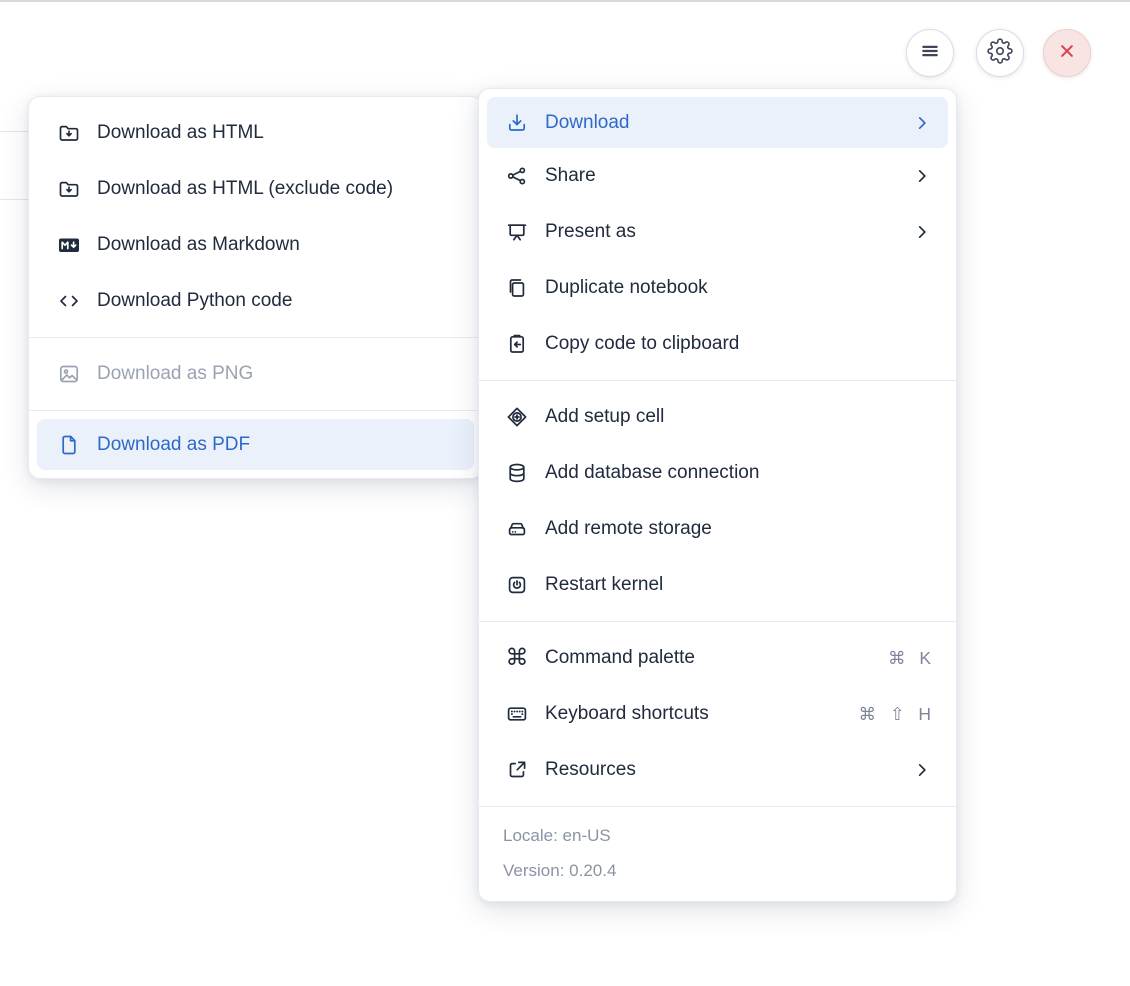 The height and width of the screenshot is (986, 1130). Describe the element at coordinates (717, 529) in the screenshot. I see `menu-item-add-remote-storage: Add remote storage` at that location.